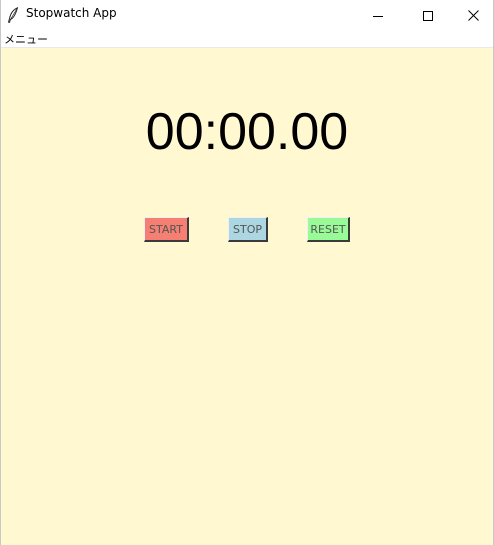 Image resolution: width=494 pixels, height=545 pixels. Describe the element at coordinates (166, 229) in the screenshot. I see `start-button: START` at that location.